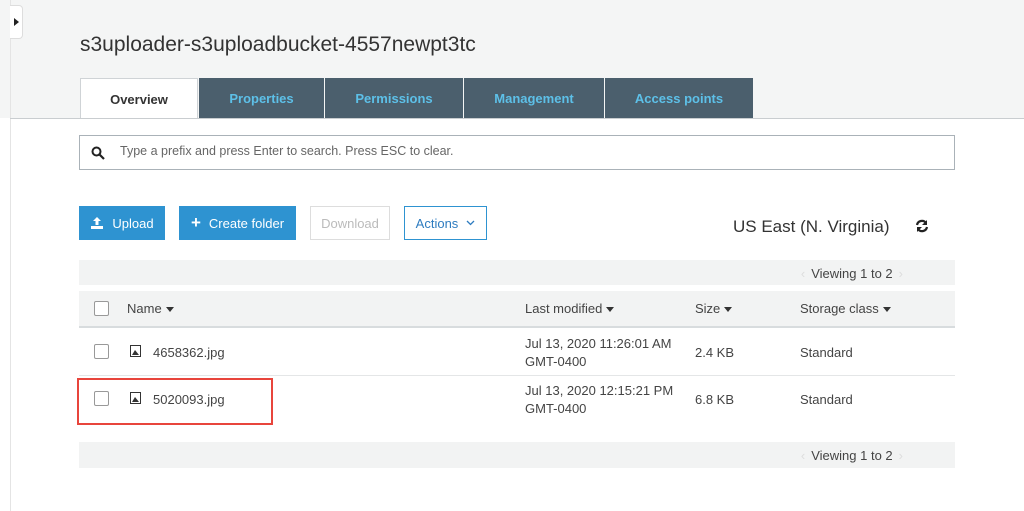 This screenshot has width=1024, height=511. What do you see at coordinates (135, 351) in the screenshot?
I see `image-file-icon` at bounding box center [135, 351].